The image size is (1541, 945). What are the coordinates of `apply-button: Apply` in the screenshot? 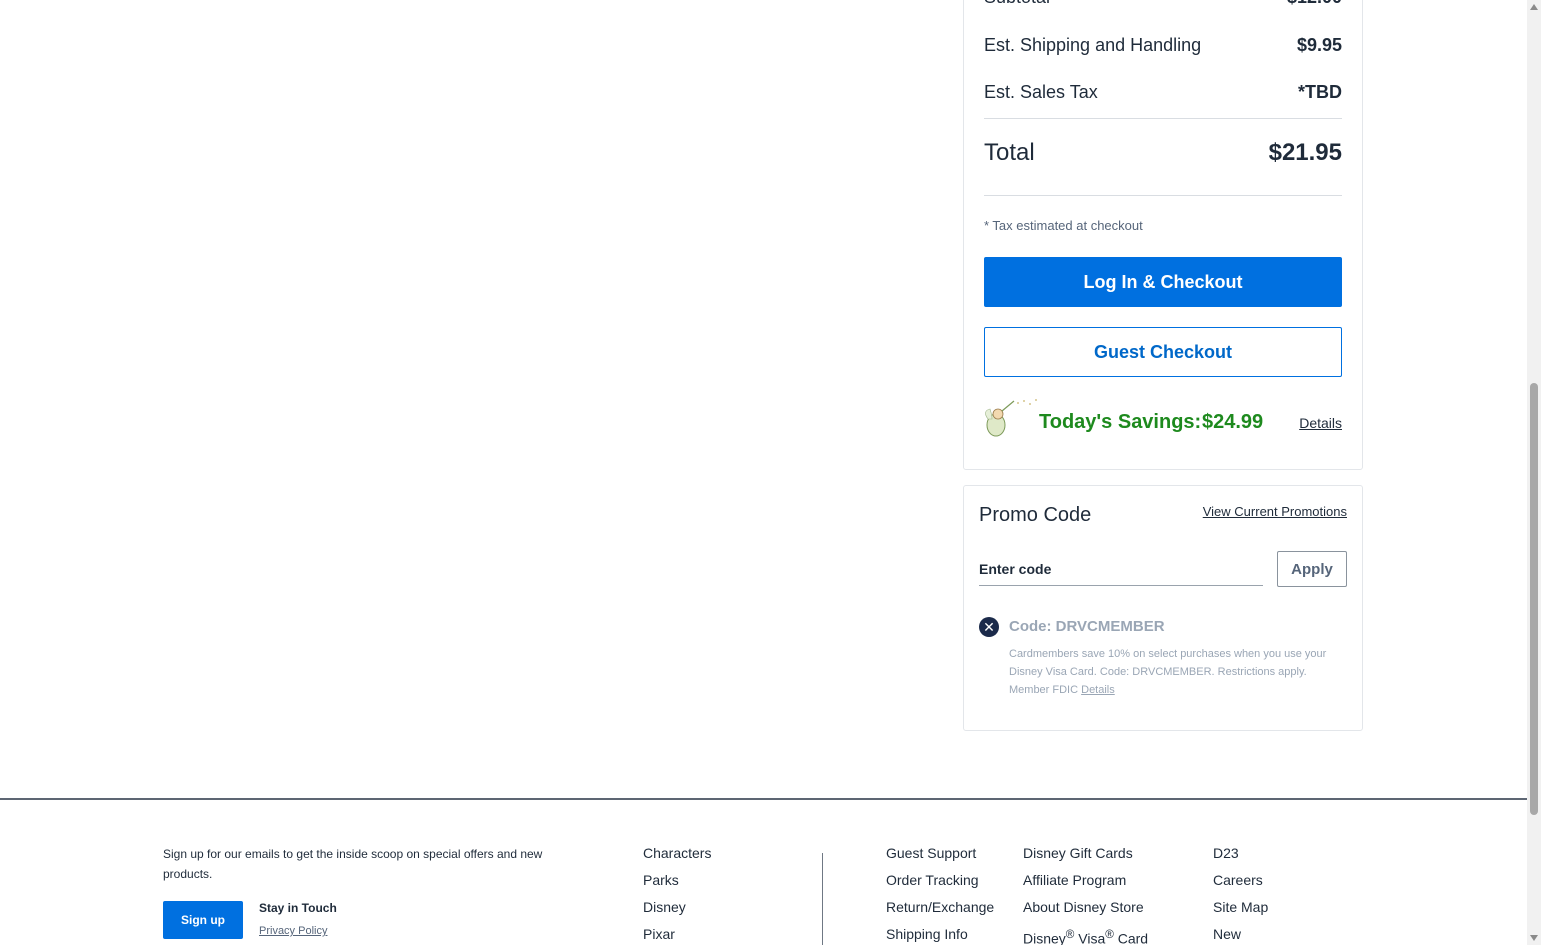 It's located at (1312, 569).